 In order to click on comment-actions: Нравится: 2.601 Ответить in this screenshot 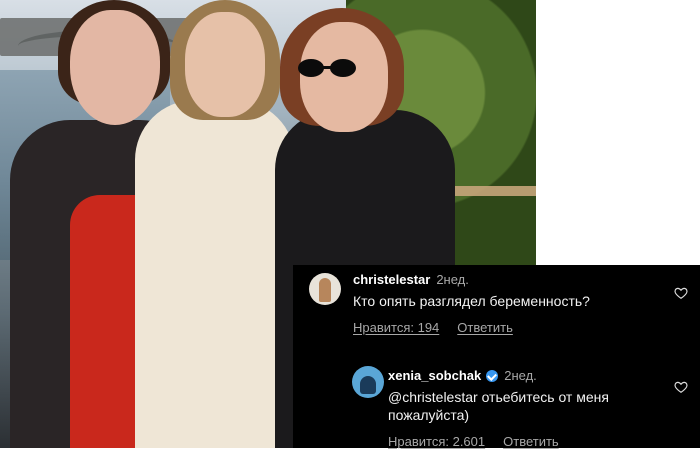, I will do `click(482, 441)`.